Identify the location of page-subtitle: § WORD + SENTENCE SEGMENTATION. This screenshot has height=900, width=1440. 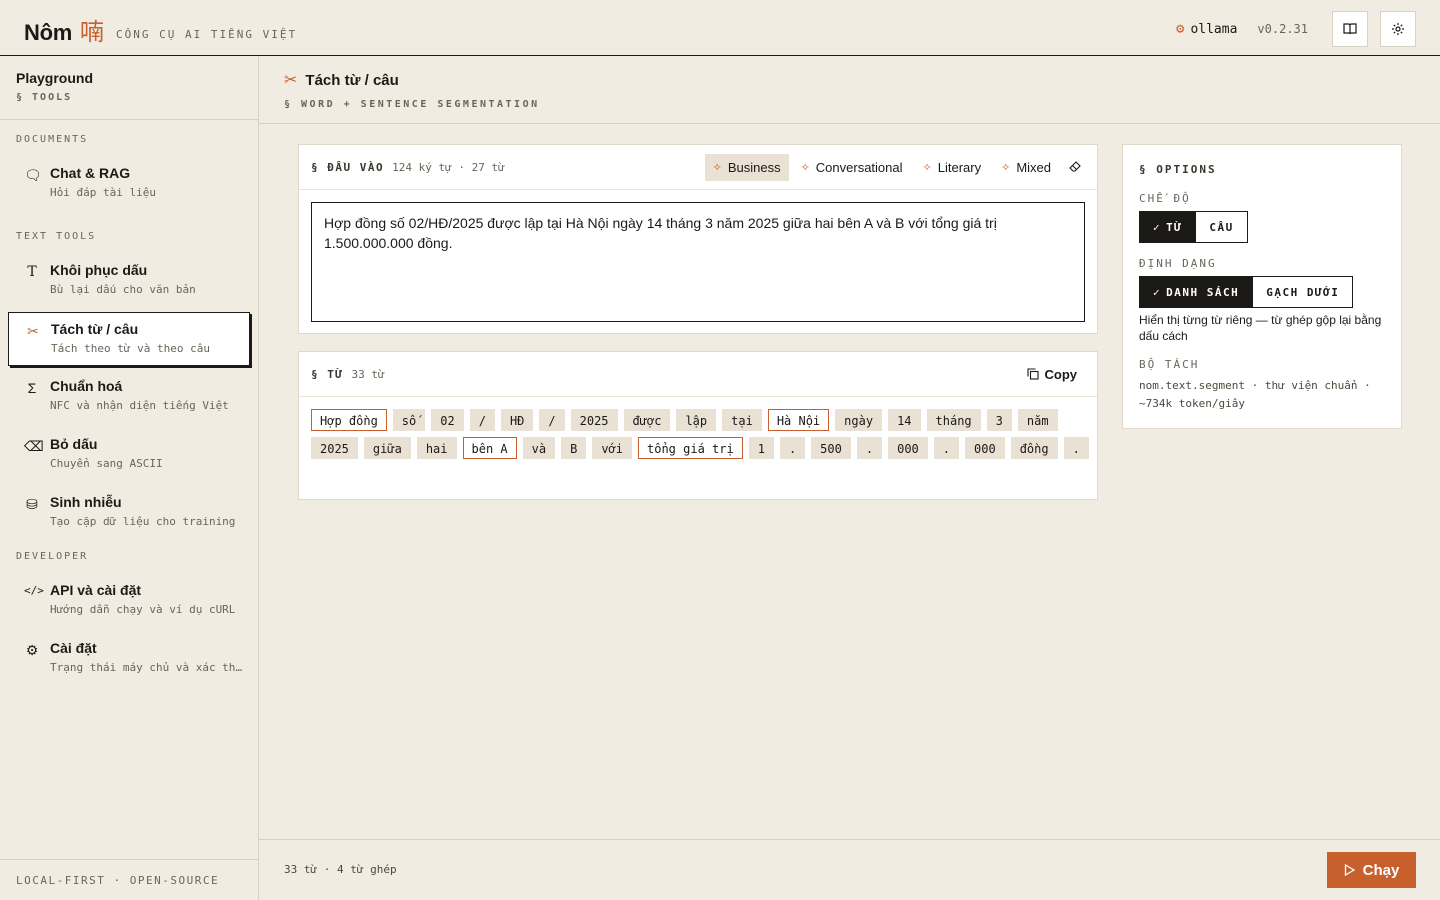
(412, 104).